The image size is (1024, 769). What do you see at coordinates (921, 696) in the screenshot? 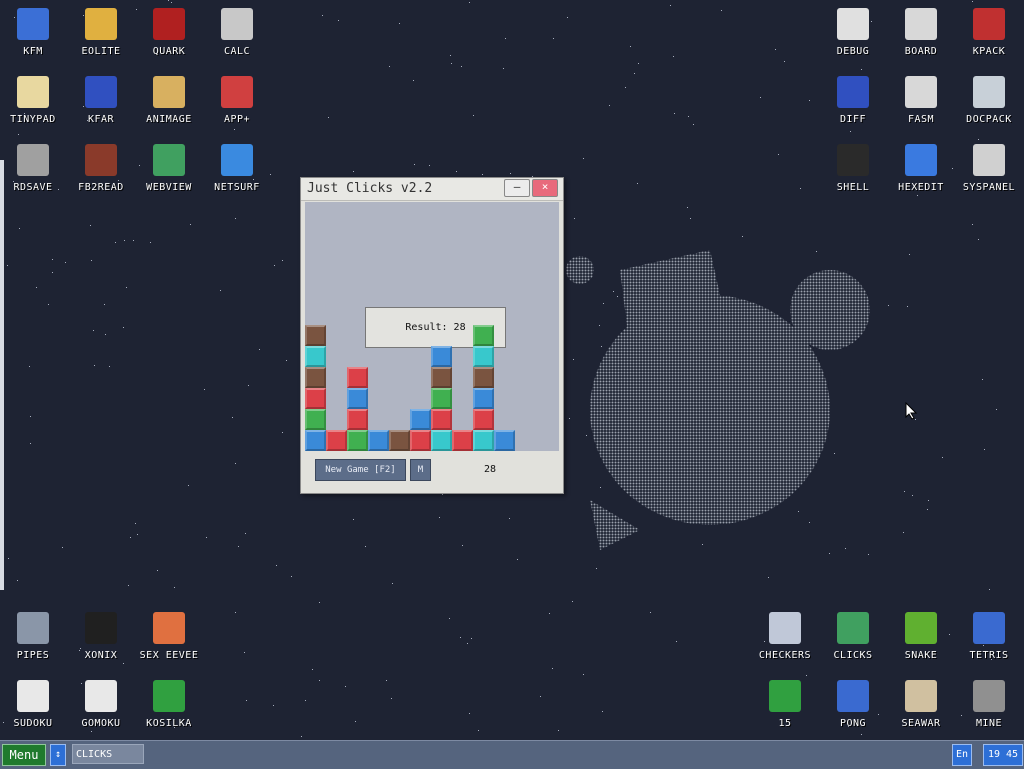
I see `ship-icon` at bounding box center [921, 696].